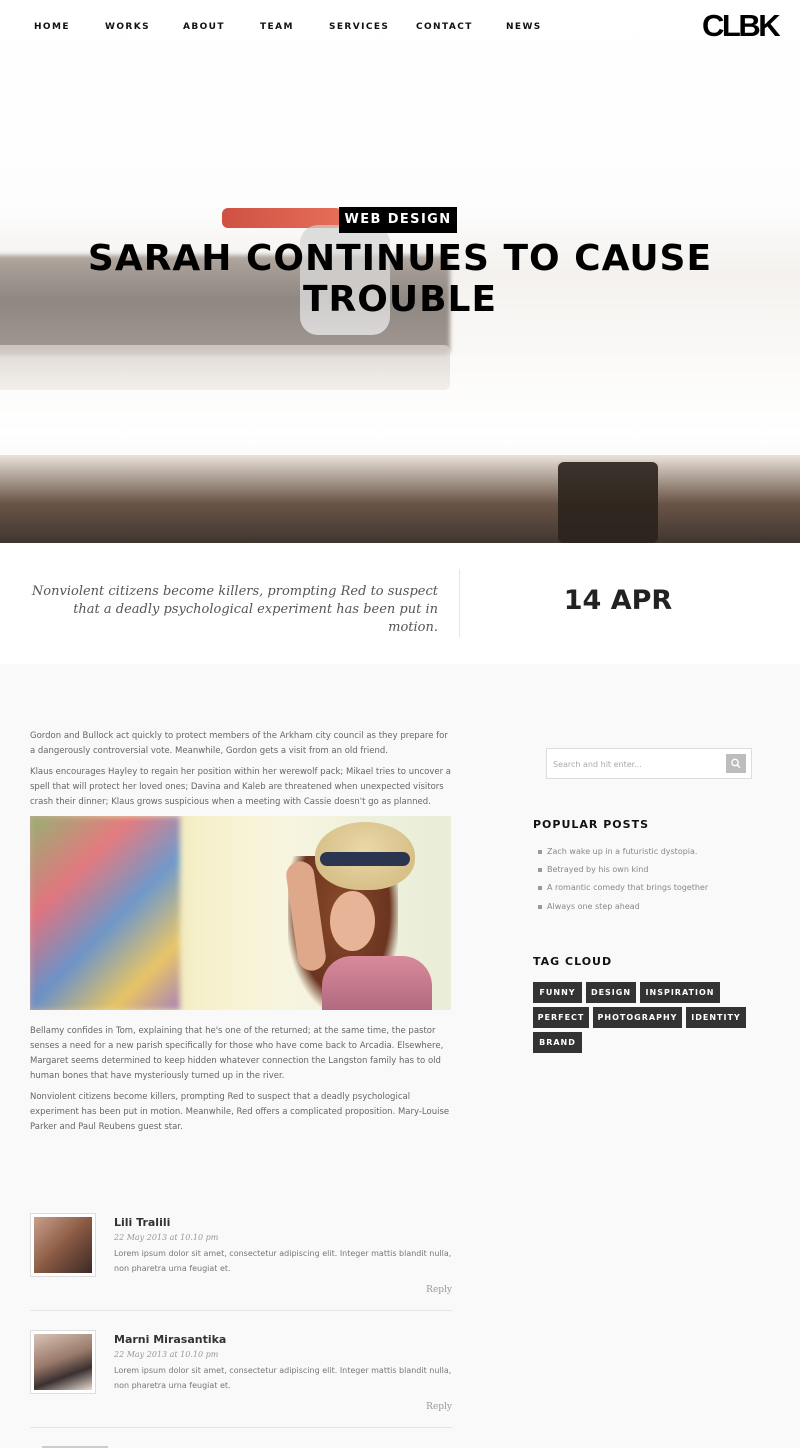 Image resolution: width=800 pixels, height=1448 pixels. I want to click on tag-cloud-title: TAG CLOUD, so click(573, 961).